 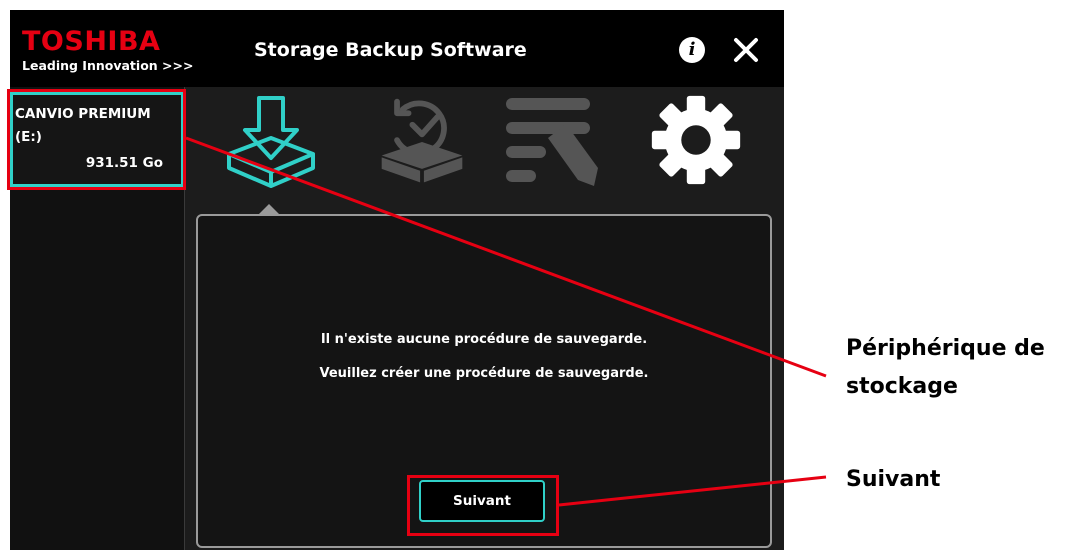 I want to click on restore-icon, so click(x=422, y=142).